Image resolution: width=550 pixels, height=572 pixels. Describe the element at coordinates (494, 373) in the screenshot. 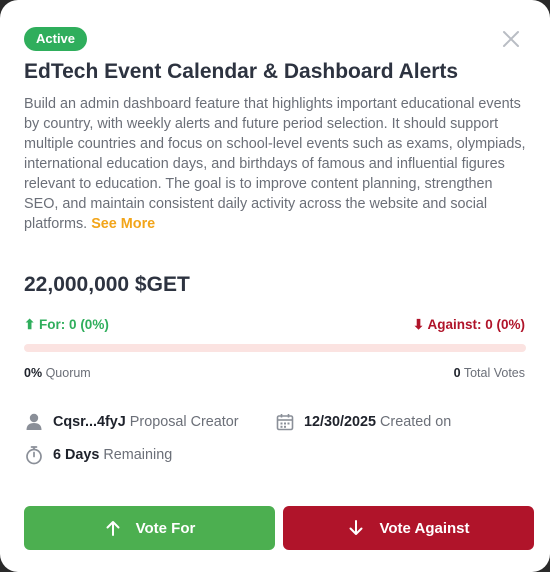

I see `total-votes-label: Total Votes` at that location.